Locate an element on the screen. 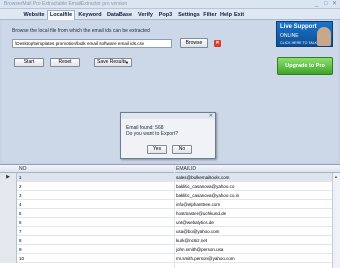 The height and width of the screenshot is (268, 340). menu-filter: Filter is located at coordinates (210, 15).